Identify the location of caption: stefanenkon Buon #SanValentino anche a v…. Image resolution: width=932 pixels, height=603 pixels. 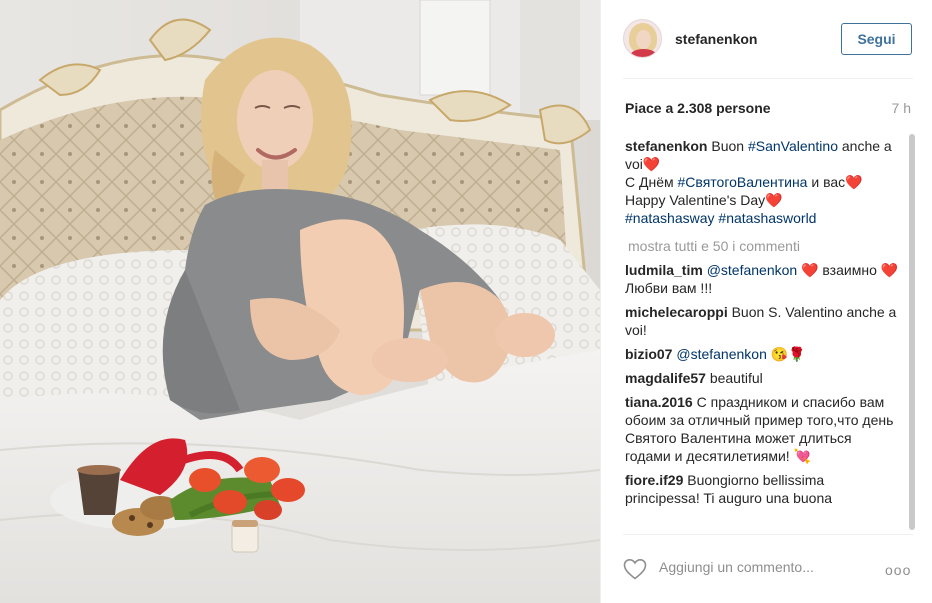
(762, 182).